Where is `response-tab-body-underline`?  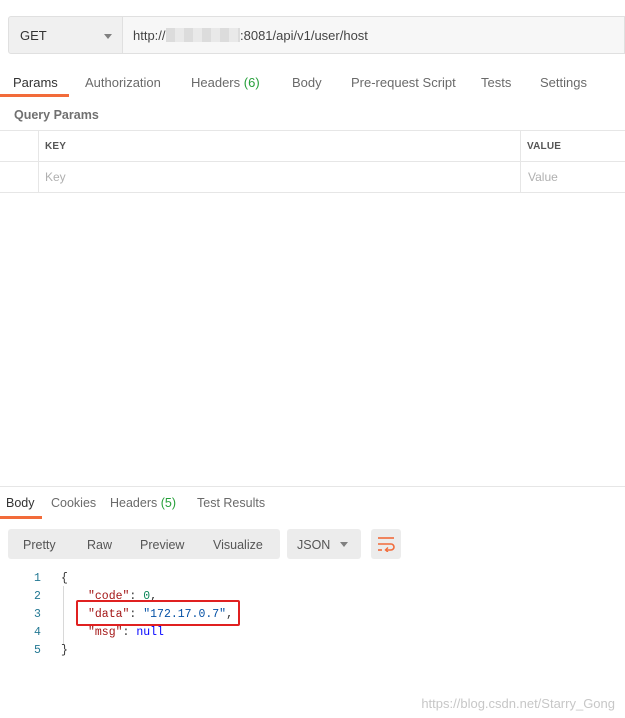 response-tab-body-underline is located at coordinates (21, 517).